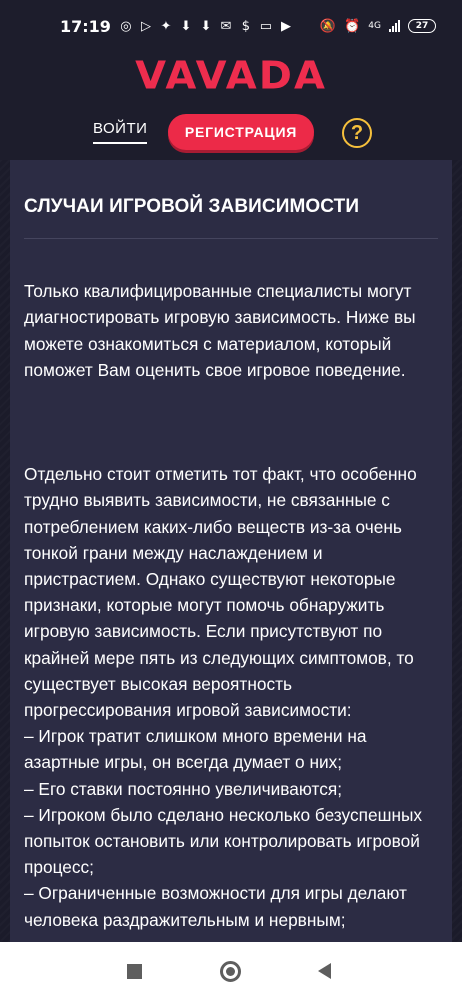 This screenshot has height=1000, width=462. I want to click on register-button: РЕГИСТРАЦИЯ, so click(241, 132).